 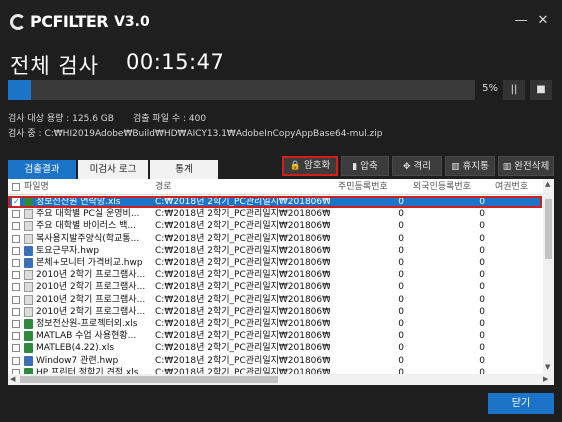 I want to click on stop-button: ■, so click(x=541, y=90).